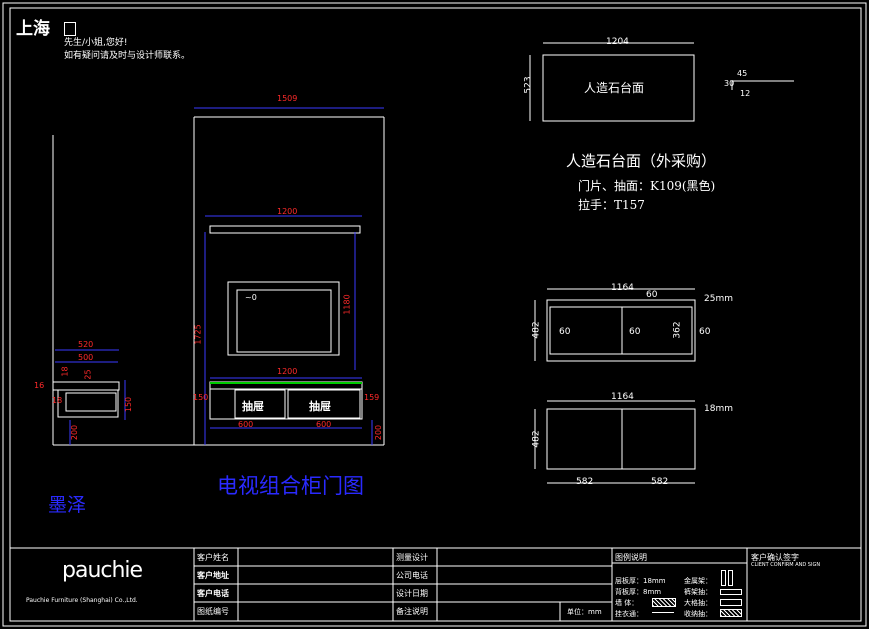 The height and width of the screenshot is (629, 869). I want to click on plan-bottom-thick: 18mm, so click(718, 409).